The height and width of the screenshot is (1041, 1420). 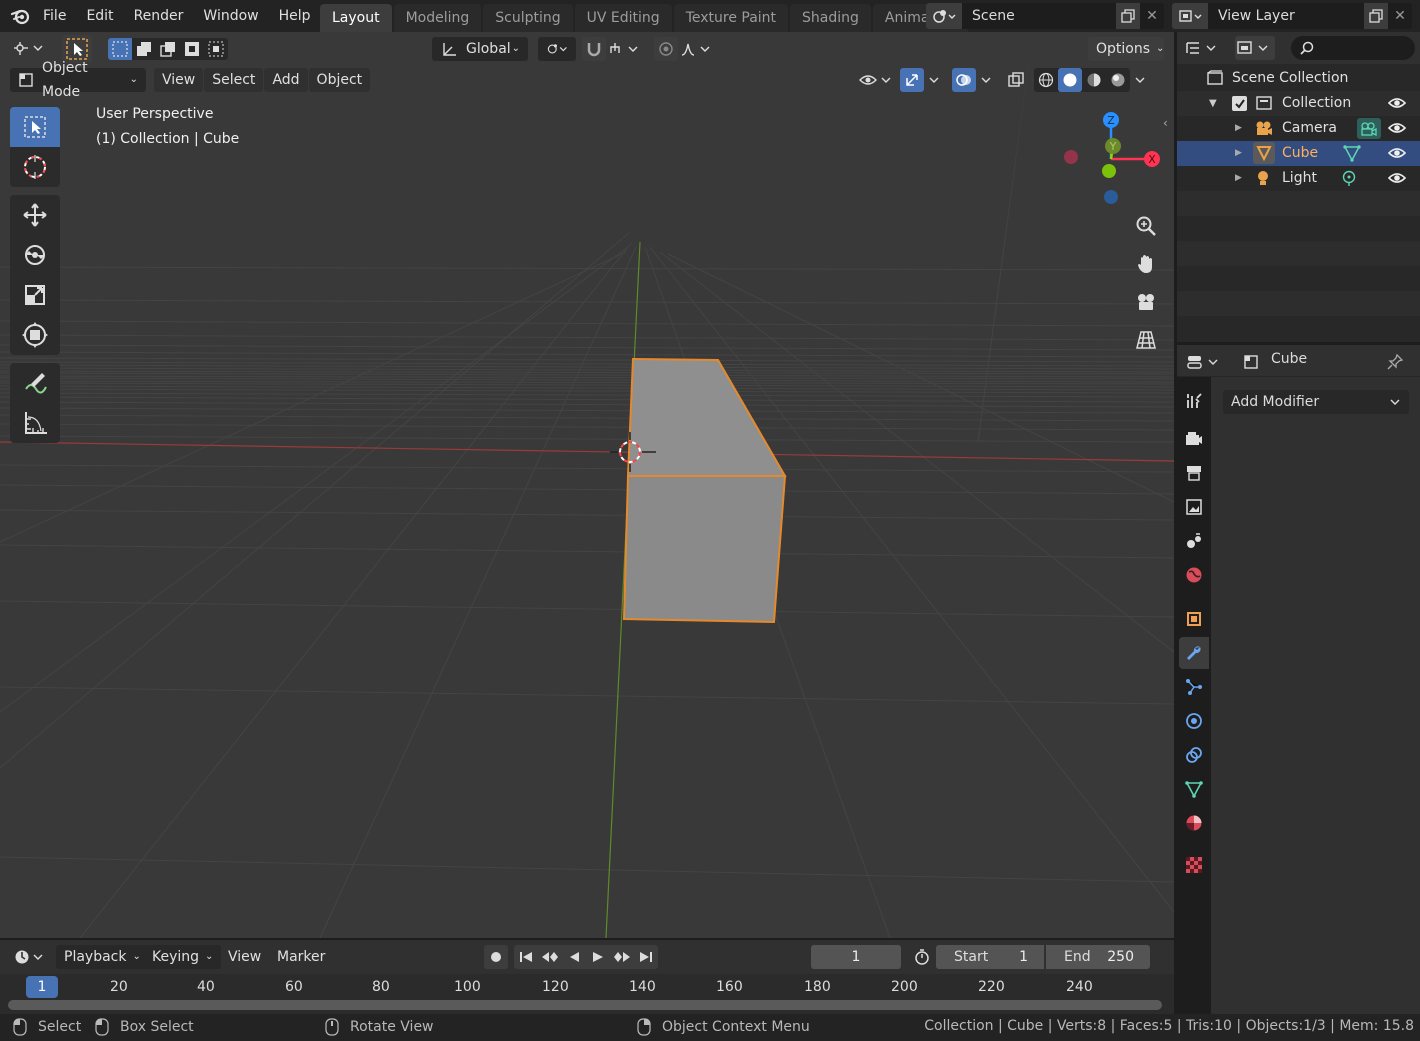 I want to click on expand-arrow-icon: ▼, so click(x=1213, y=103).